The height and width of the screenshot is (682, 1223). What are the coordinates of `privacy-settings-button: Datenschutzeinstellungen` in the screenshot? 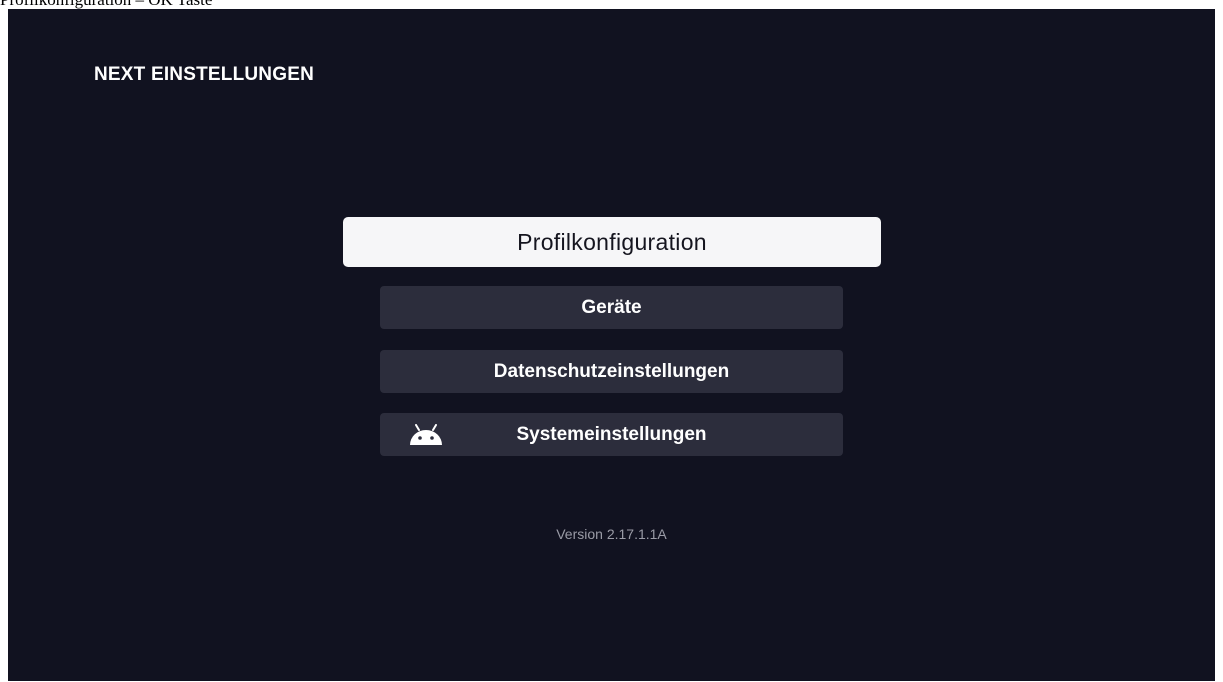 It's located at (611, 371).